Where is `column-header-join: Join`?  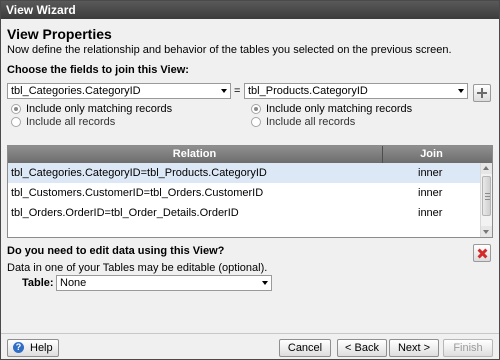
column-header-join: Join is located at coordinates (431, 154).